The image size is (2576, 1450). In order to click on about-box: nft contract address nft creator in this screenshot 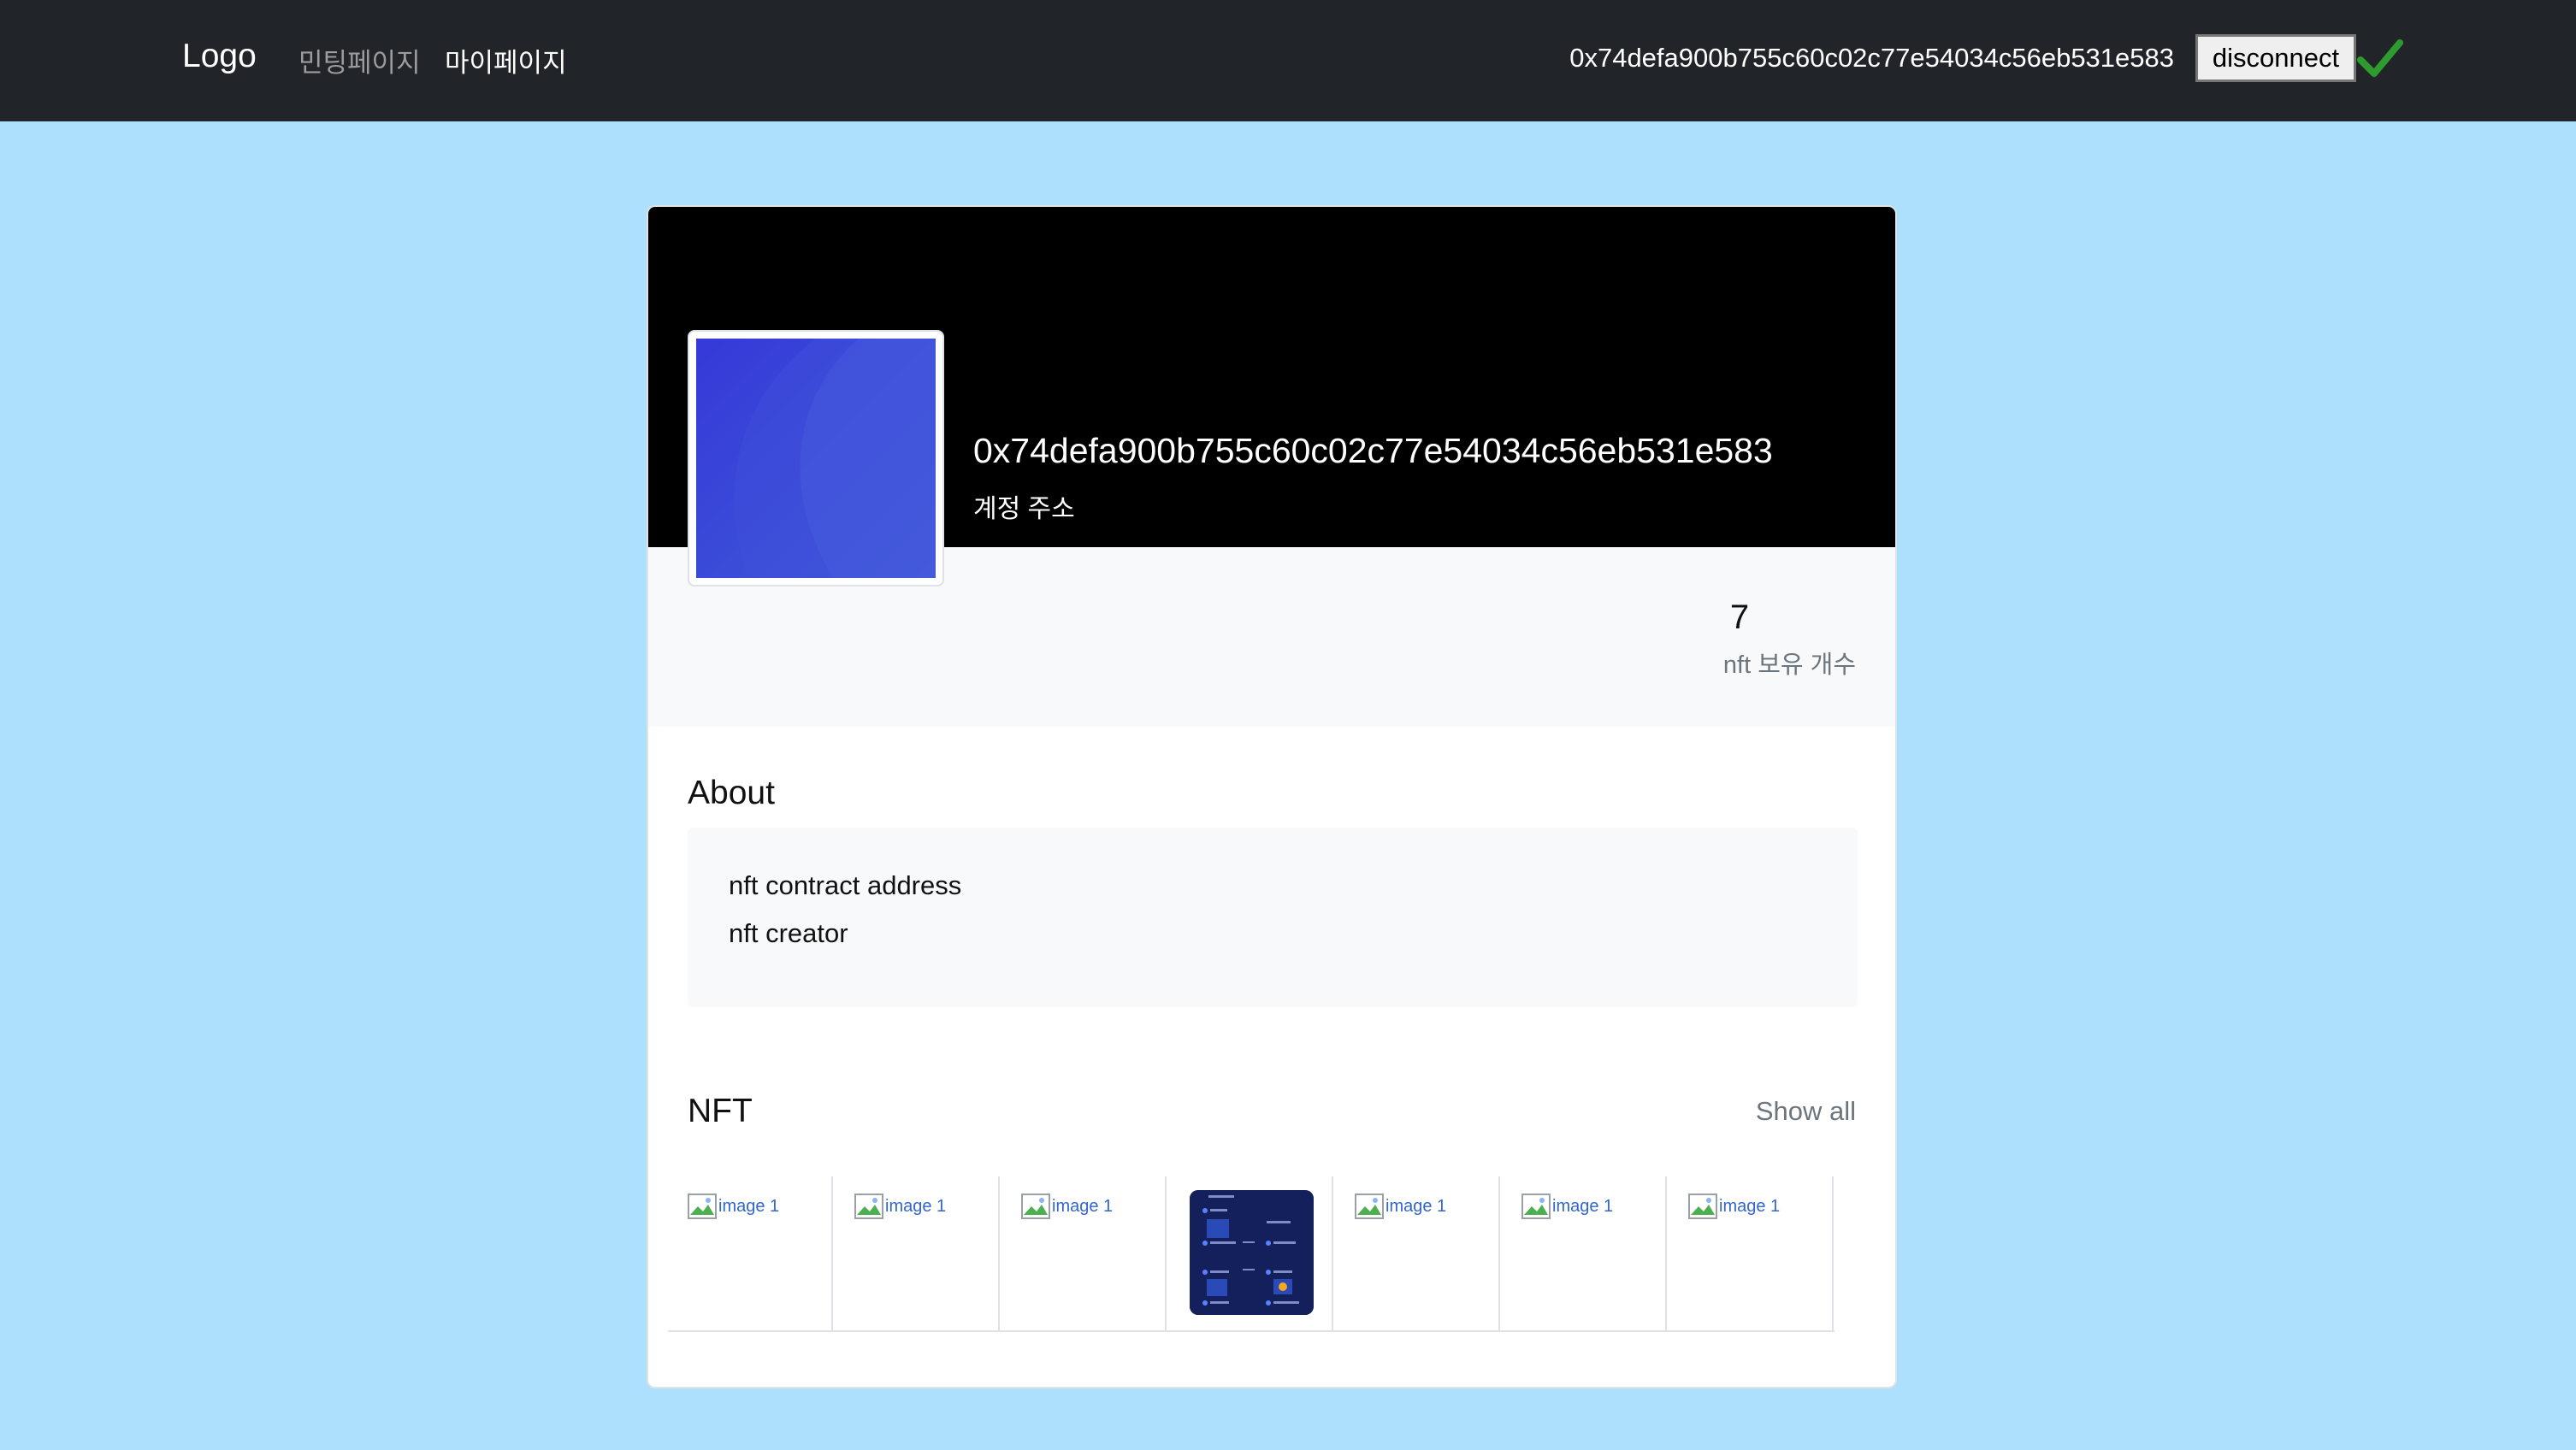, I will do `click(1273, 918)`.